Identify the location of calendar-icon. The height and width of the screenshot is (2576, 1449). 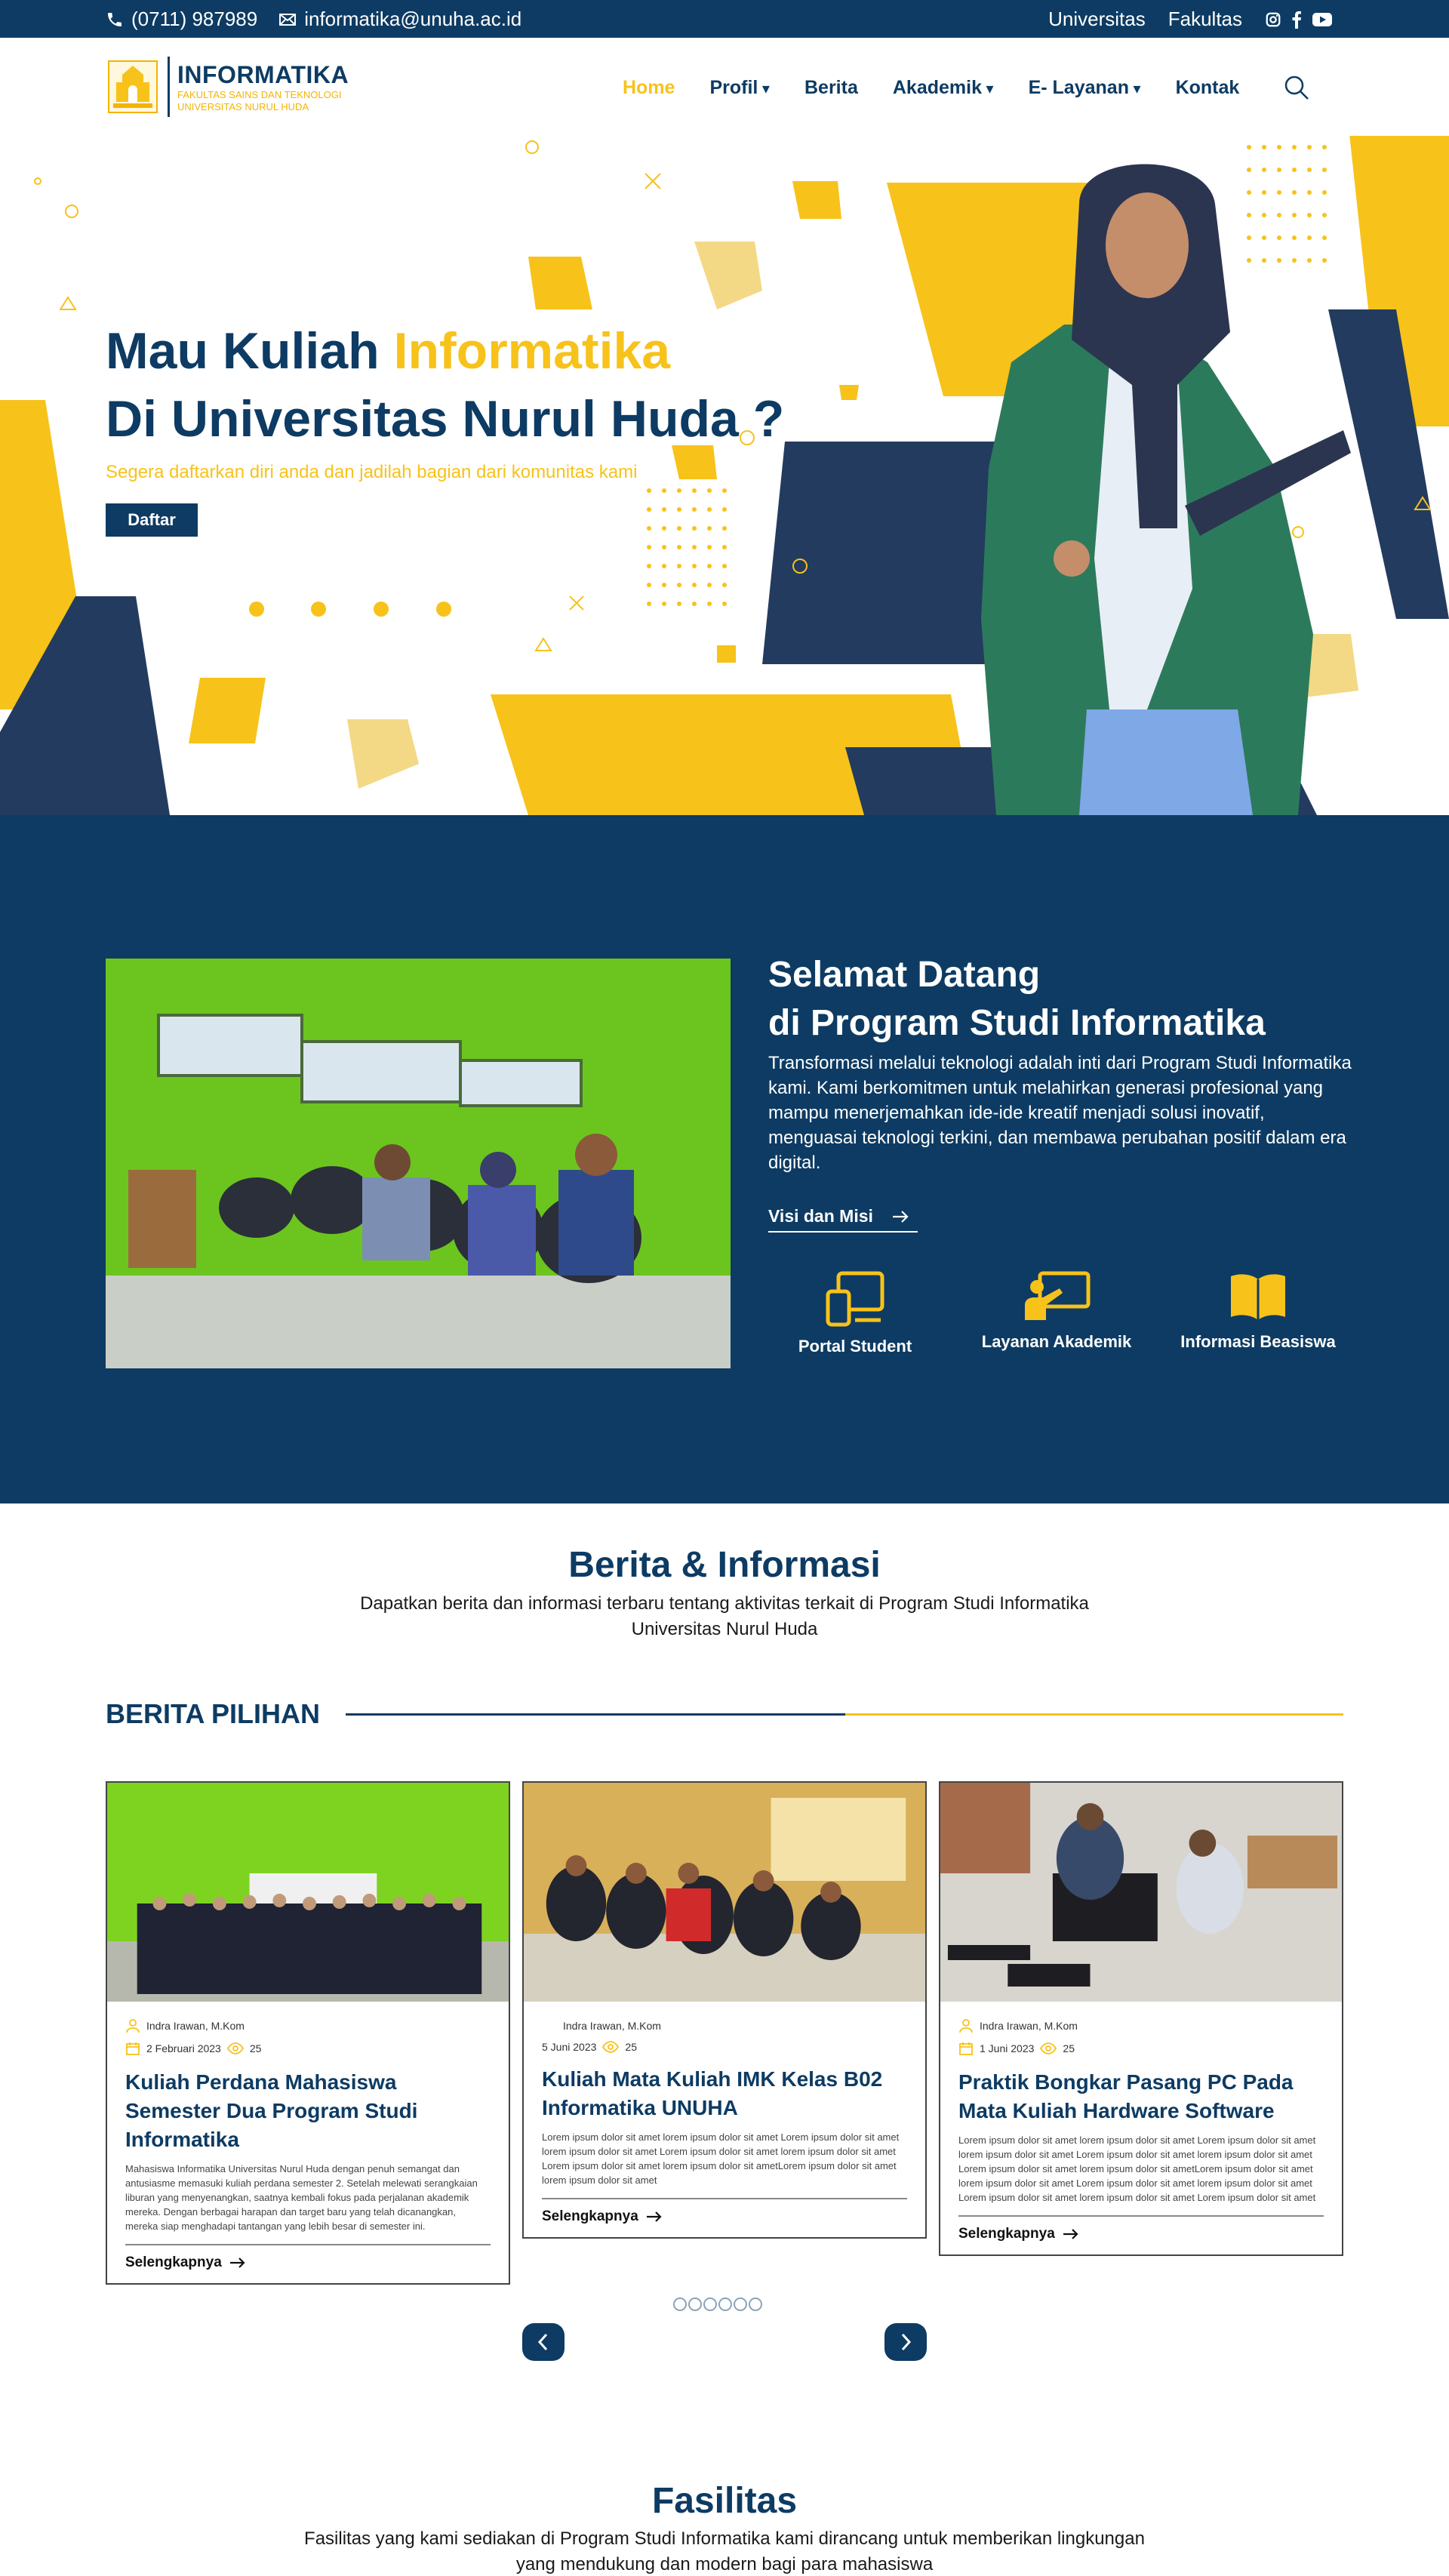
(133, 2048).